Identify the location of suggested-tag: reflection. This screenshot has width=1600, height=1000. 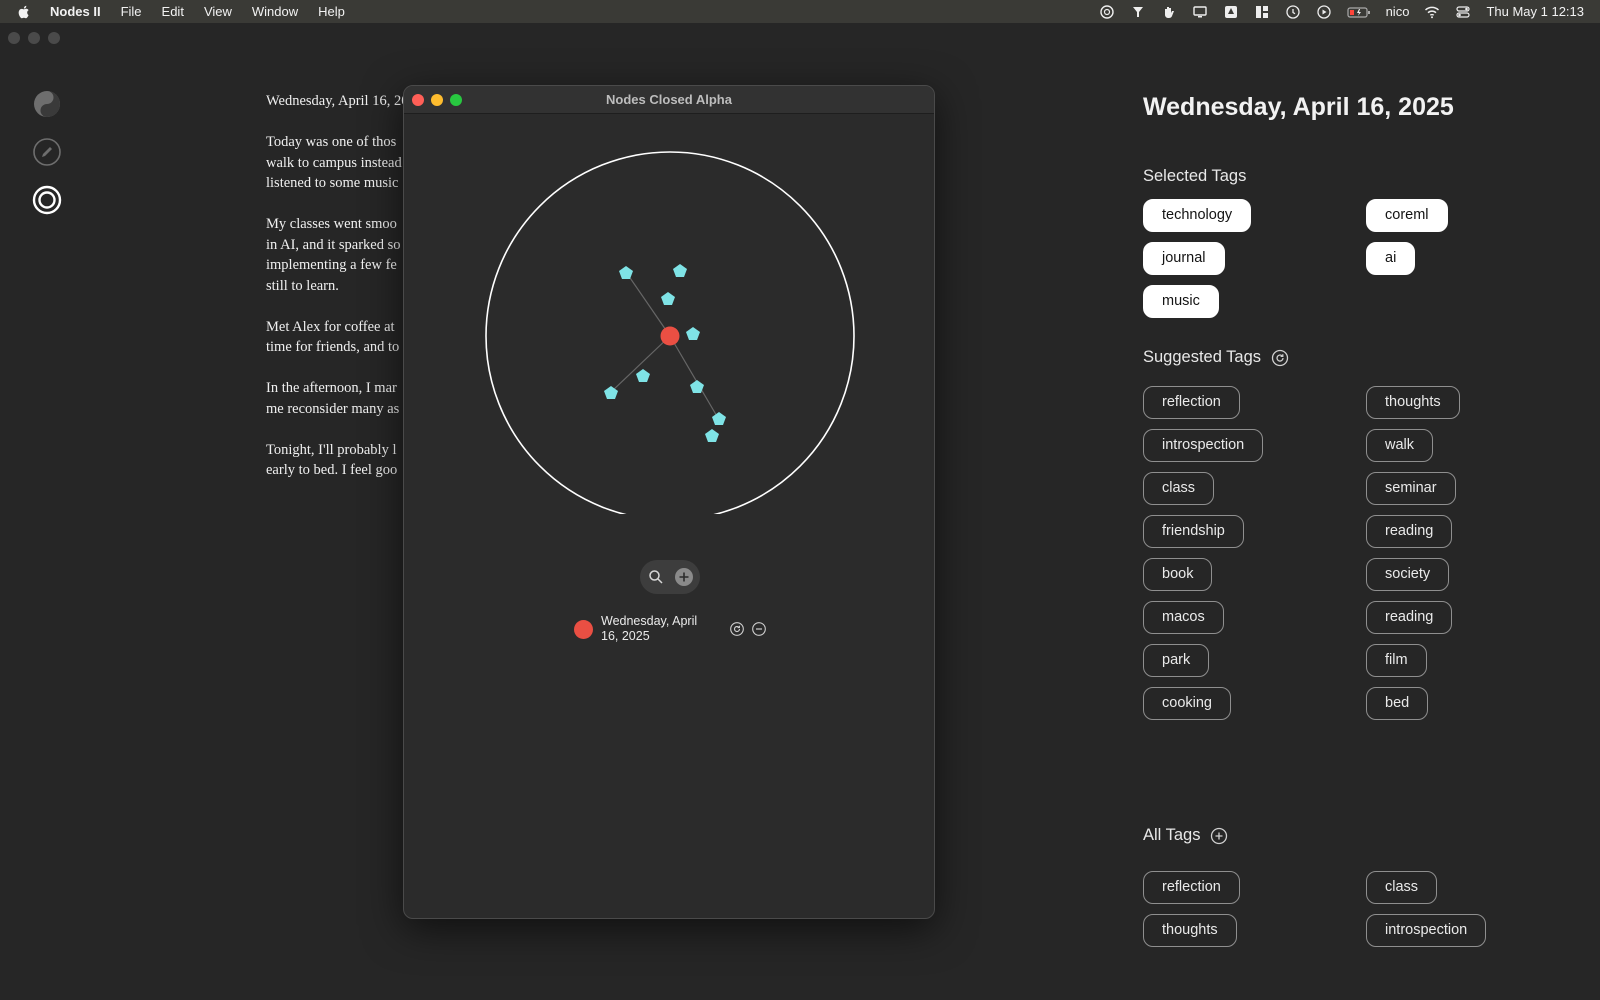
(1191, 402).